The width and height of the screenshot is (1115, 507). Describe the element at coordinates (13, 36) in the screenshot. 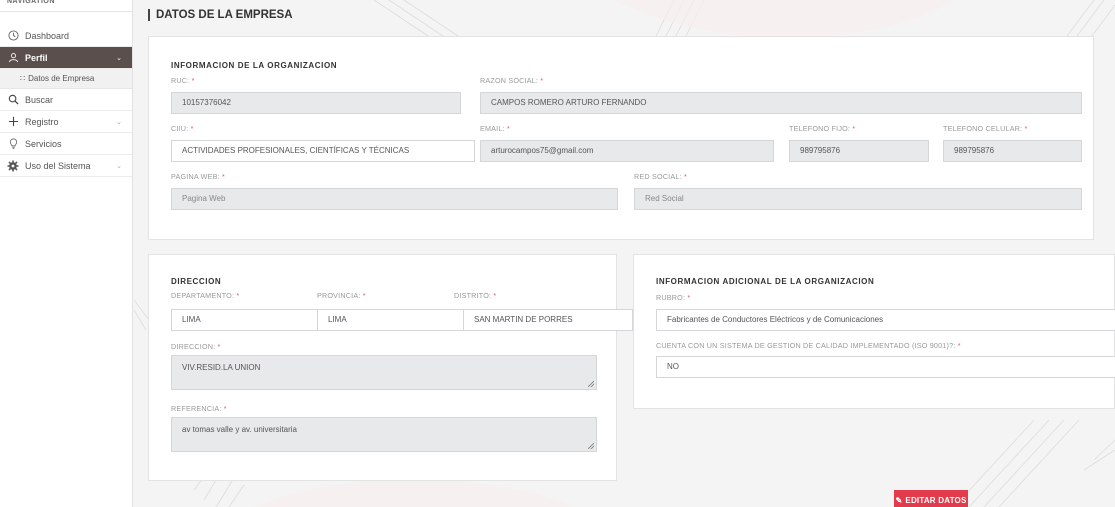

I see `clock-icon` at that location.